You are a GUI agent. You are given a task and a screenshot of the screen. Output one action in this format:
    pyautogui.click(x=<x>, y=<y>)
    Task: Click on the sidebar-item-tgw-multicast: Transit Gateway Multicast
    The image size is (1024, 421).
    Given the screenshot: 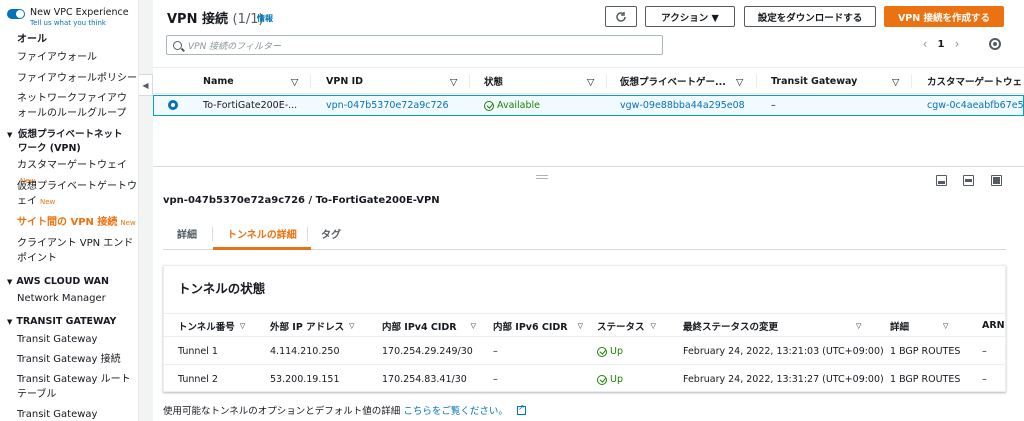 What is the action you would take?
    pyautogui.click(x=77, y=414)
    